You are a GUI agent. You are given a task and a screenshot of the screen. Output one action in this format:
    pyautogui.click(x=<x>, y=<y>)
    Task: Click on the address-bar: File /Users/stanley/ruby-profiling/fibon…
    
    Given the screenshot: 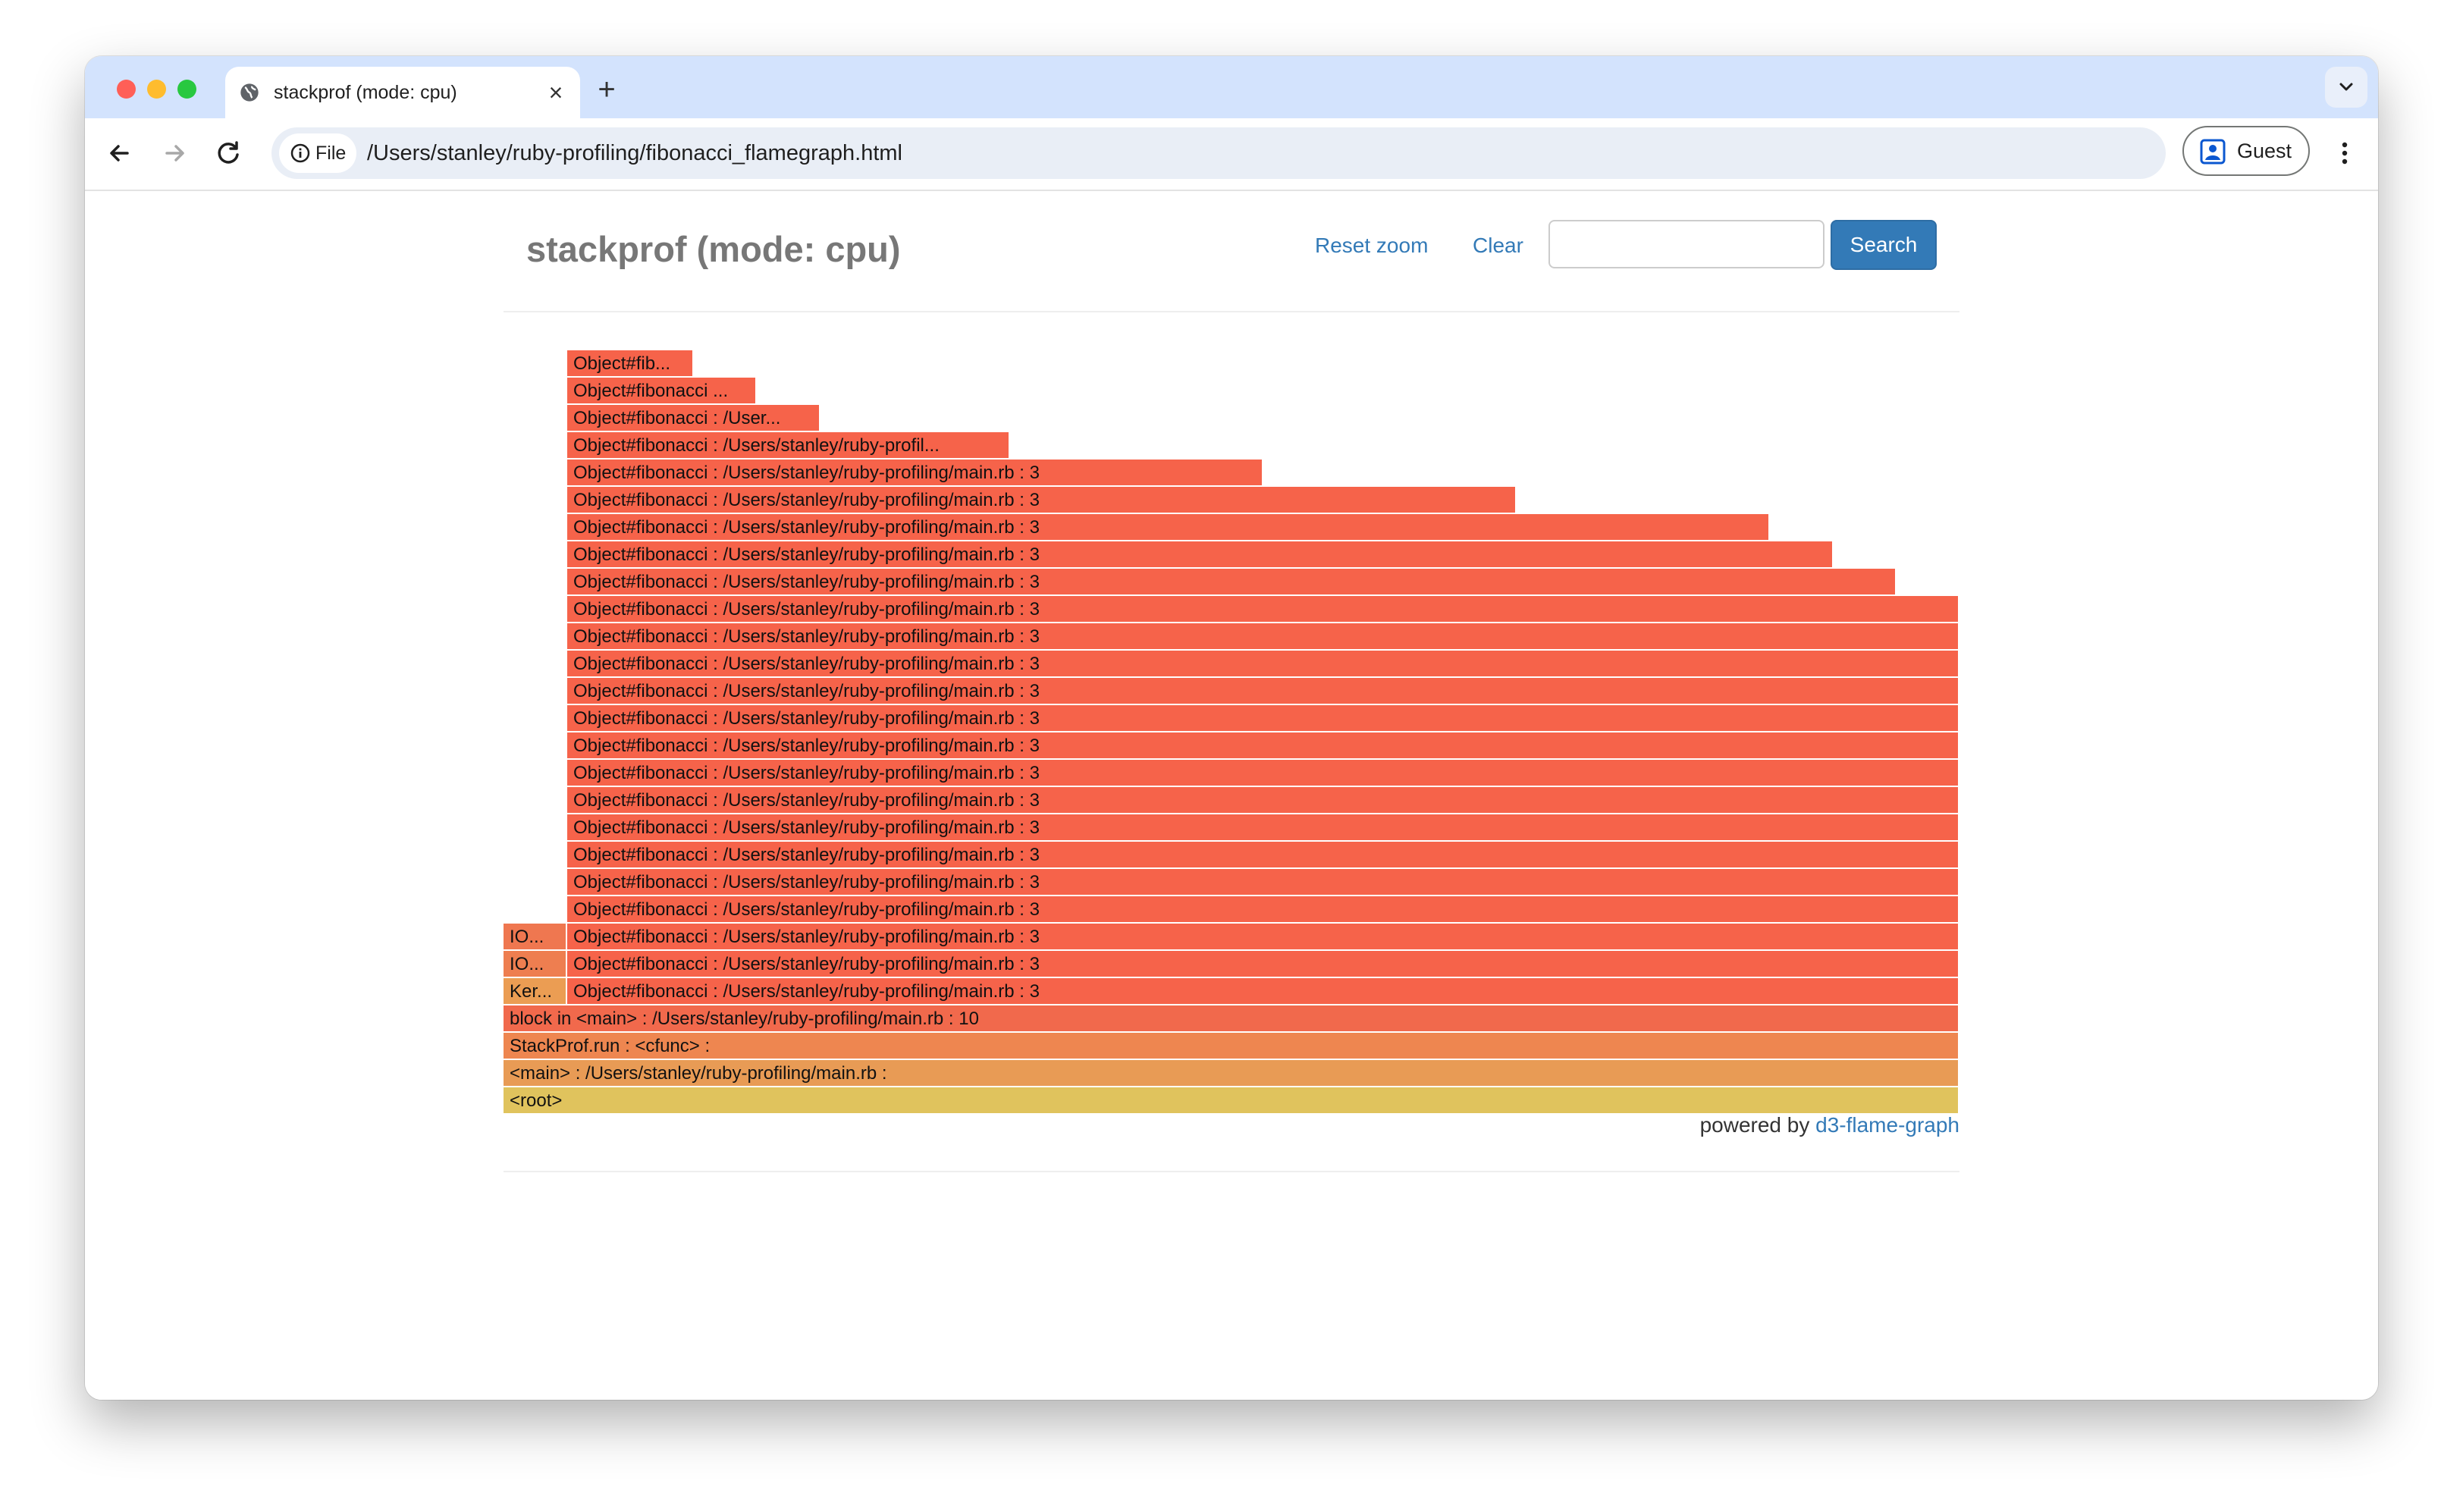 What is the action you would take?
    pyautogui.click(x=1218, y=153)
    